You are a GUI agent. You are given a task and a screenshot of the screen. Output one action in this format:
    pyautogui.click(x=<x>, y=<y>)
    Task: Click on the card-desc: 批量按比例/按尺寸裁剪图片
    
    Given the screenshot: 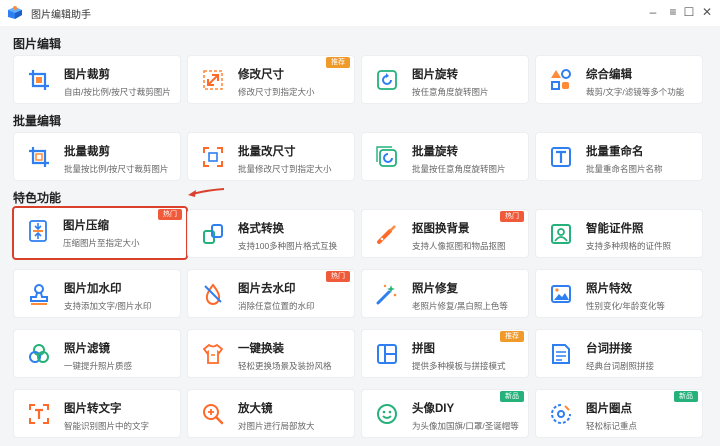 What is the action you would take?
    pyautogui.click(x=116, y=169)
    